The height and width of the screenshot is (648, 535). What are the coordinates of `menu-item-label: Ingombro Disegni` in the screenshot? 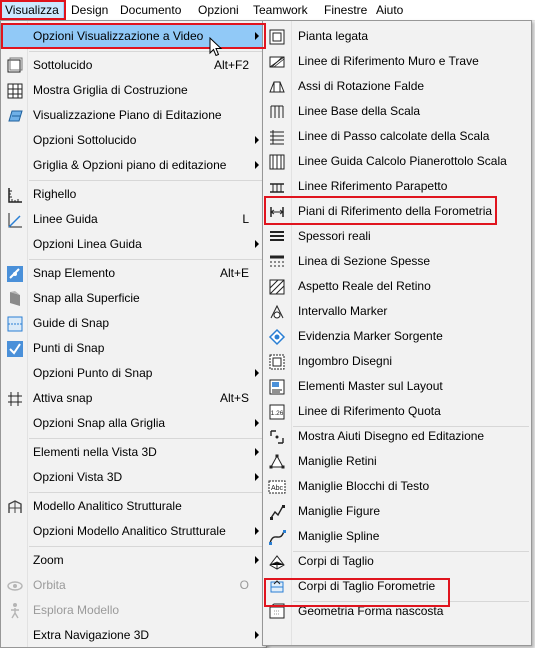 It's located at (345, 361).